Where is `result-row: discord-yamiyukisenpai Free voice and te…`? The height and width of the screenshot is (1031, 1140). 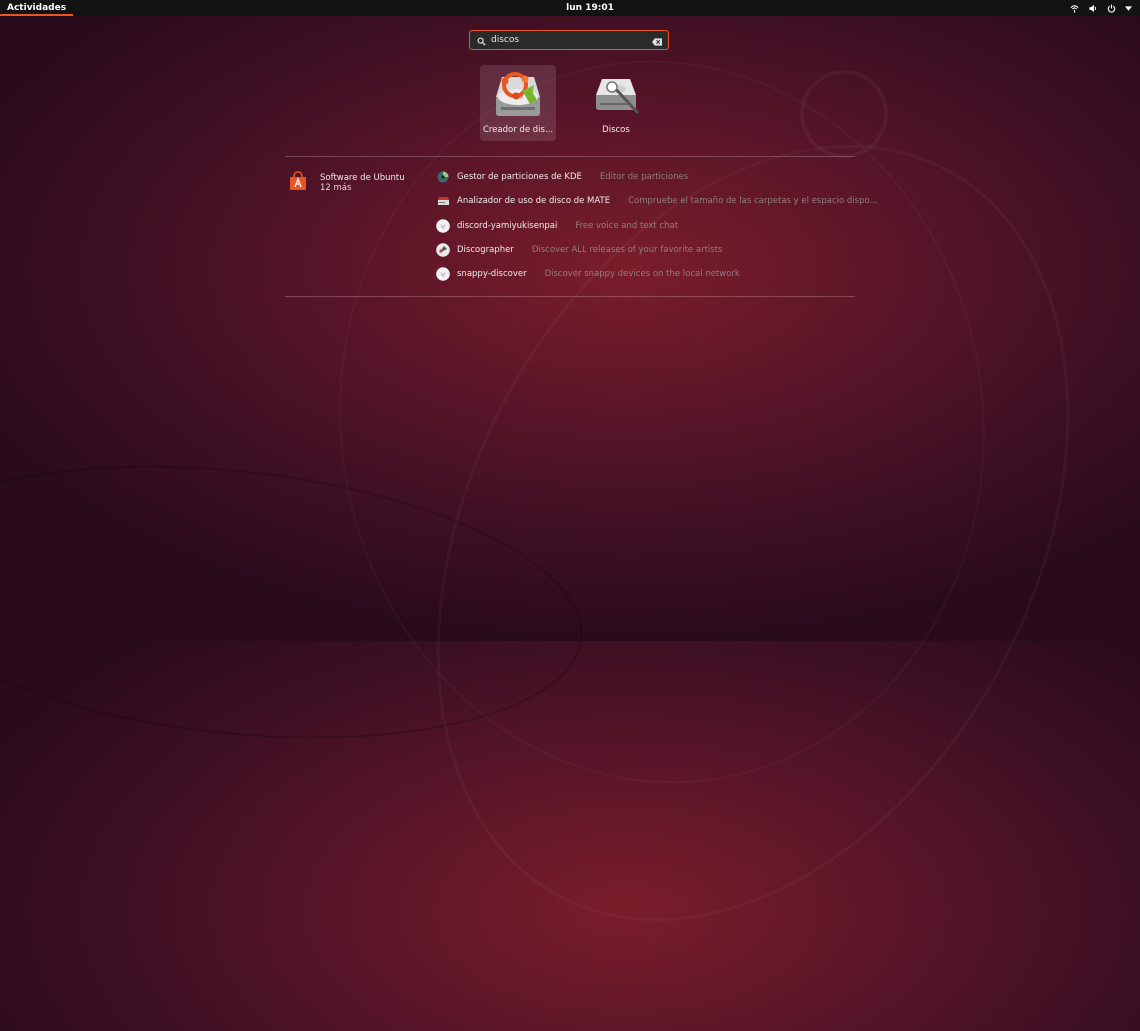
result-row: discord-yamiyukisenpai Free voice and te… is located at coordinates (557, 226).